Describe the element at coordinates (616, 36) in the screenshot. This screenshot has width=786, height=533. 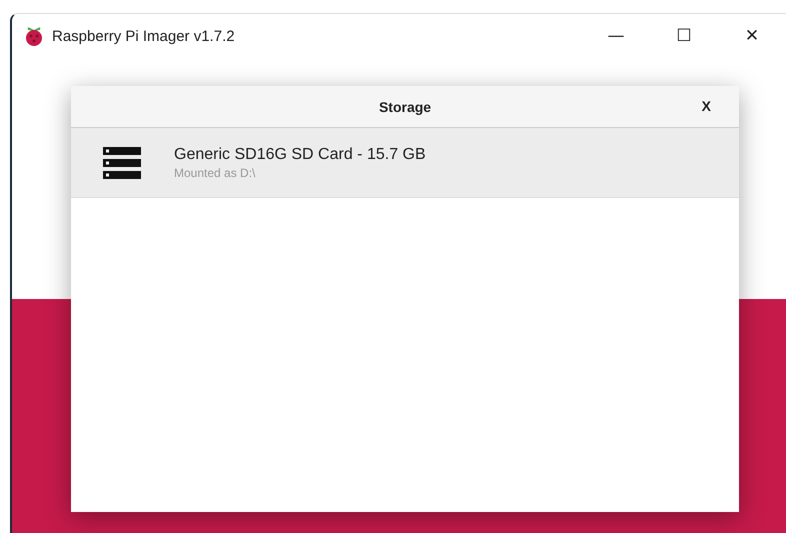
I see `minimize-button: —` at that location.